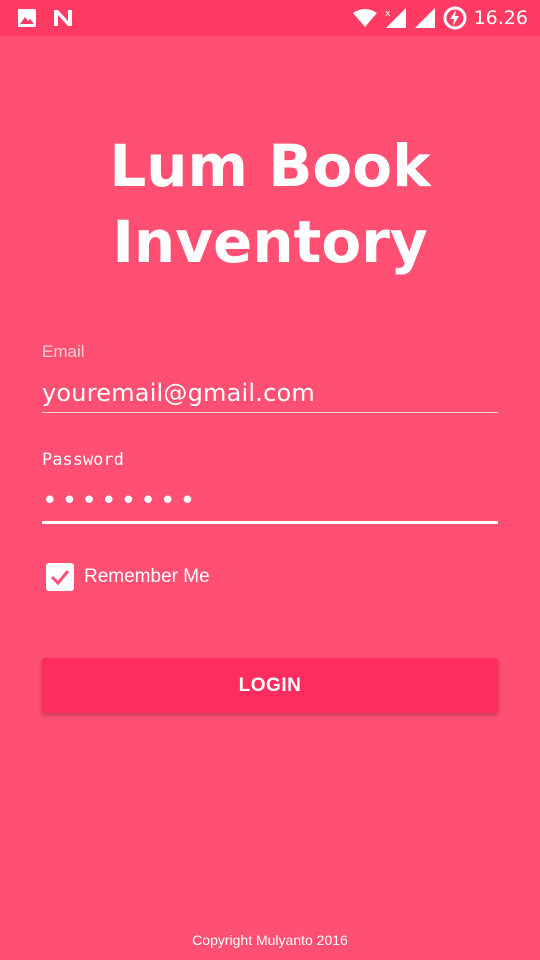  Describe the element at coordinates (425, 18) in the screenshot. I see `cell-signal-icon` at that location.